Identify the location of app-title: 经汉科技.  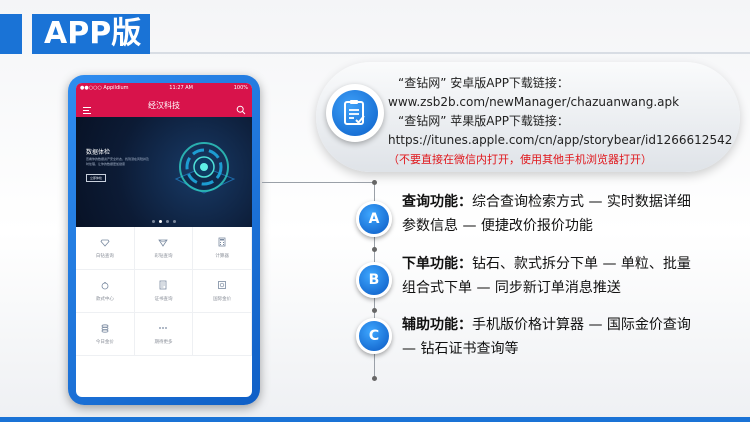
(164, 105).